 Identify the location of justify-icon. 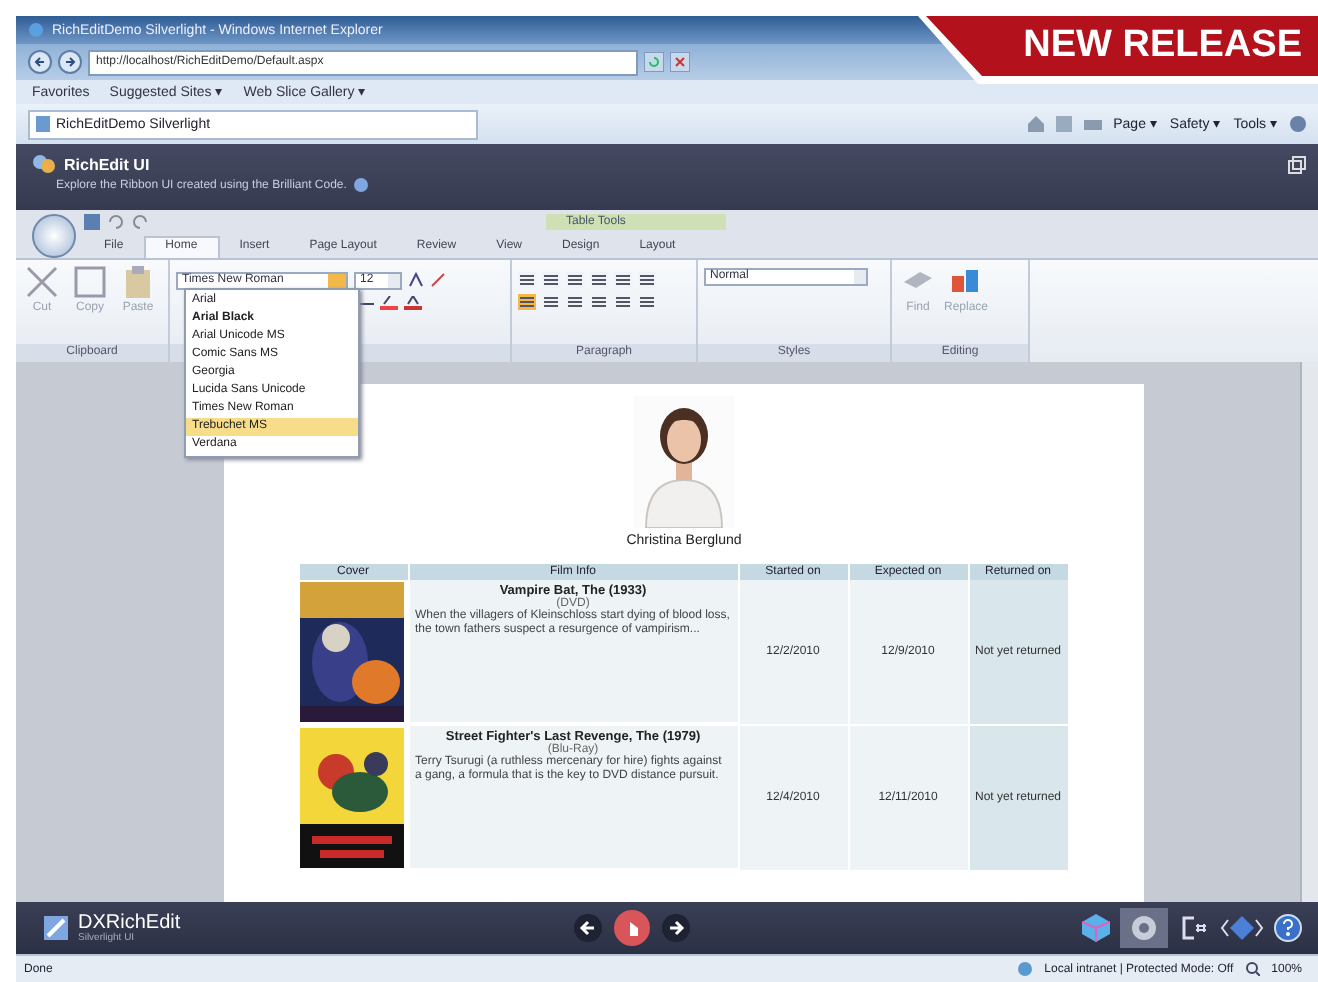
(599, 301).